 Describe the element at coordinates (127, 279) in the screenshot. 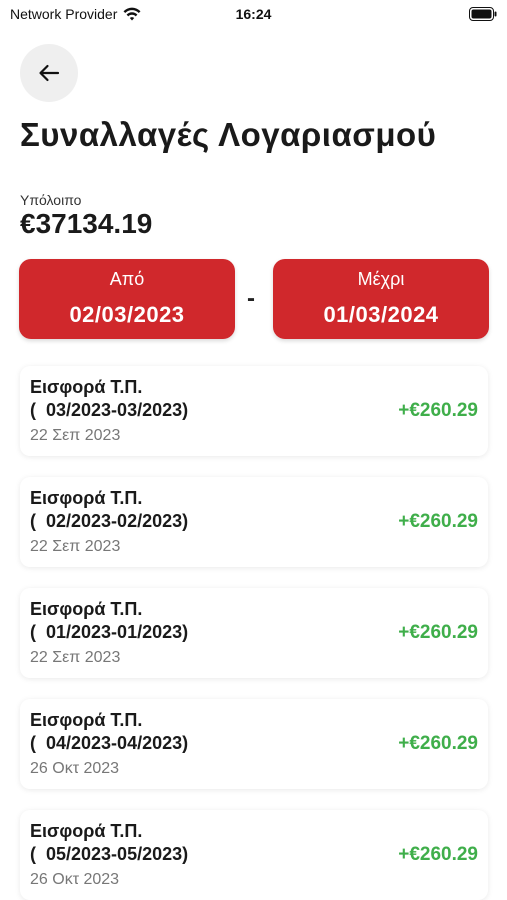

I see `from-date-label: Από` at that location.